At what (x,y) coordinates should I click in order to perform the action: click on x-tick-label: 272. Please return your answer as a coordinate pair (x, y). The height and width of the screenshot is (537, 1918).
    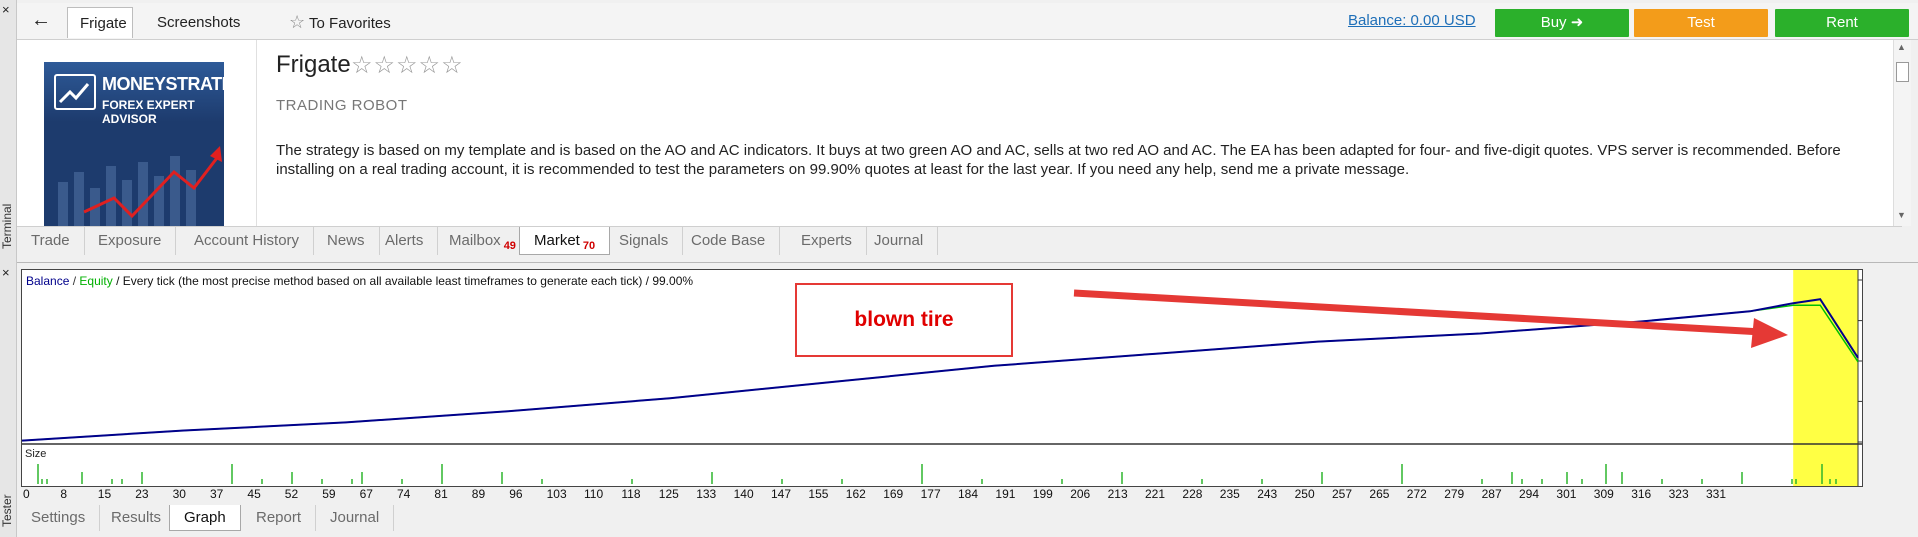
    Looking at the image, I should click on (1416, 494).